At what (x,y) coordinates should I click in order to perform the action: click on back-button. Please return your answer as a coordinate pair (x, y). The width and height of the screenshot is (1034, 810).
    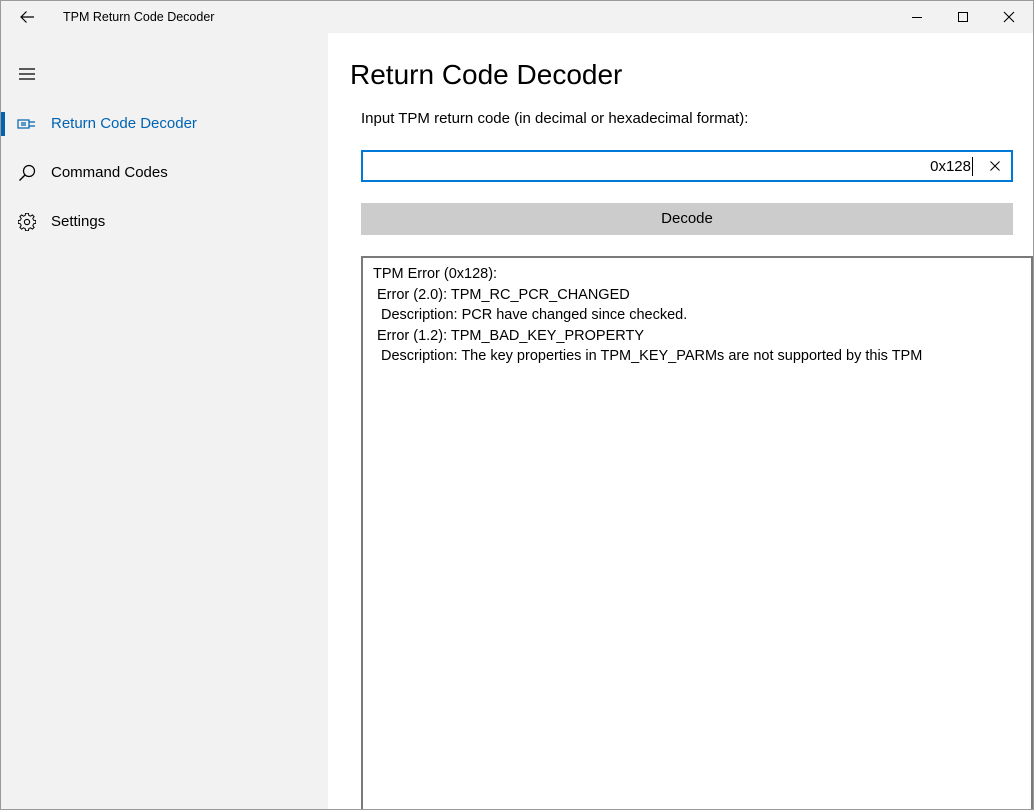
    Looking at the image, I should click on (27, 17).